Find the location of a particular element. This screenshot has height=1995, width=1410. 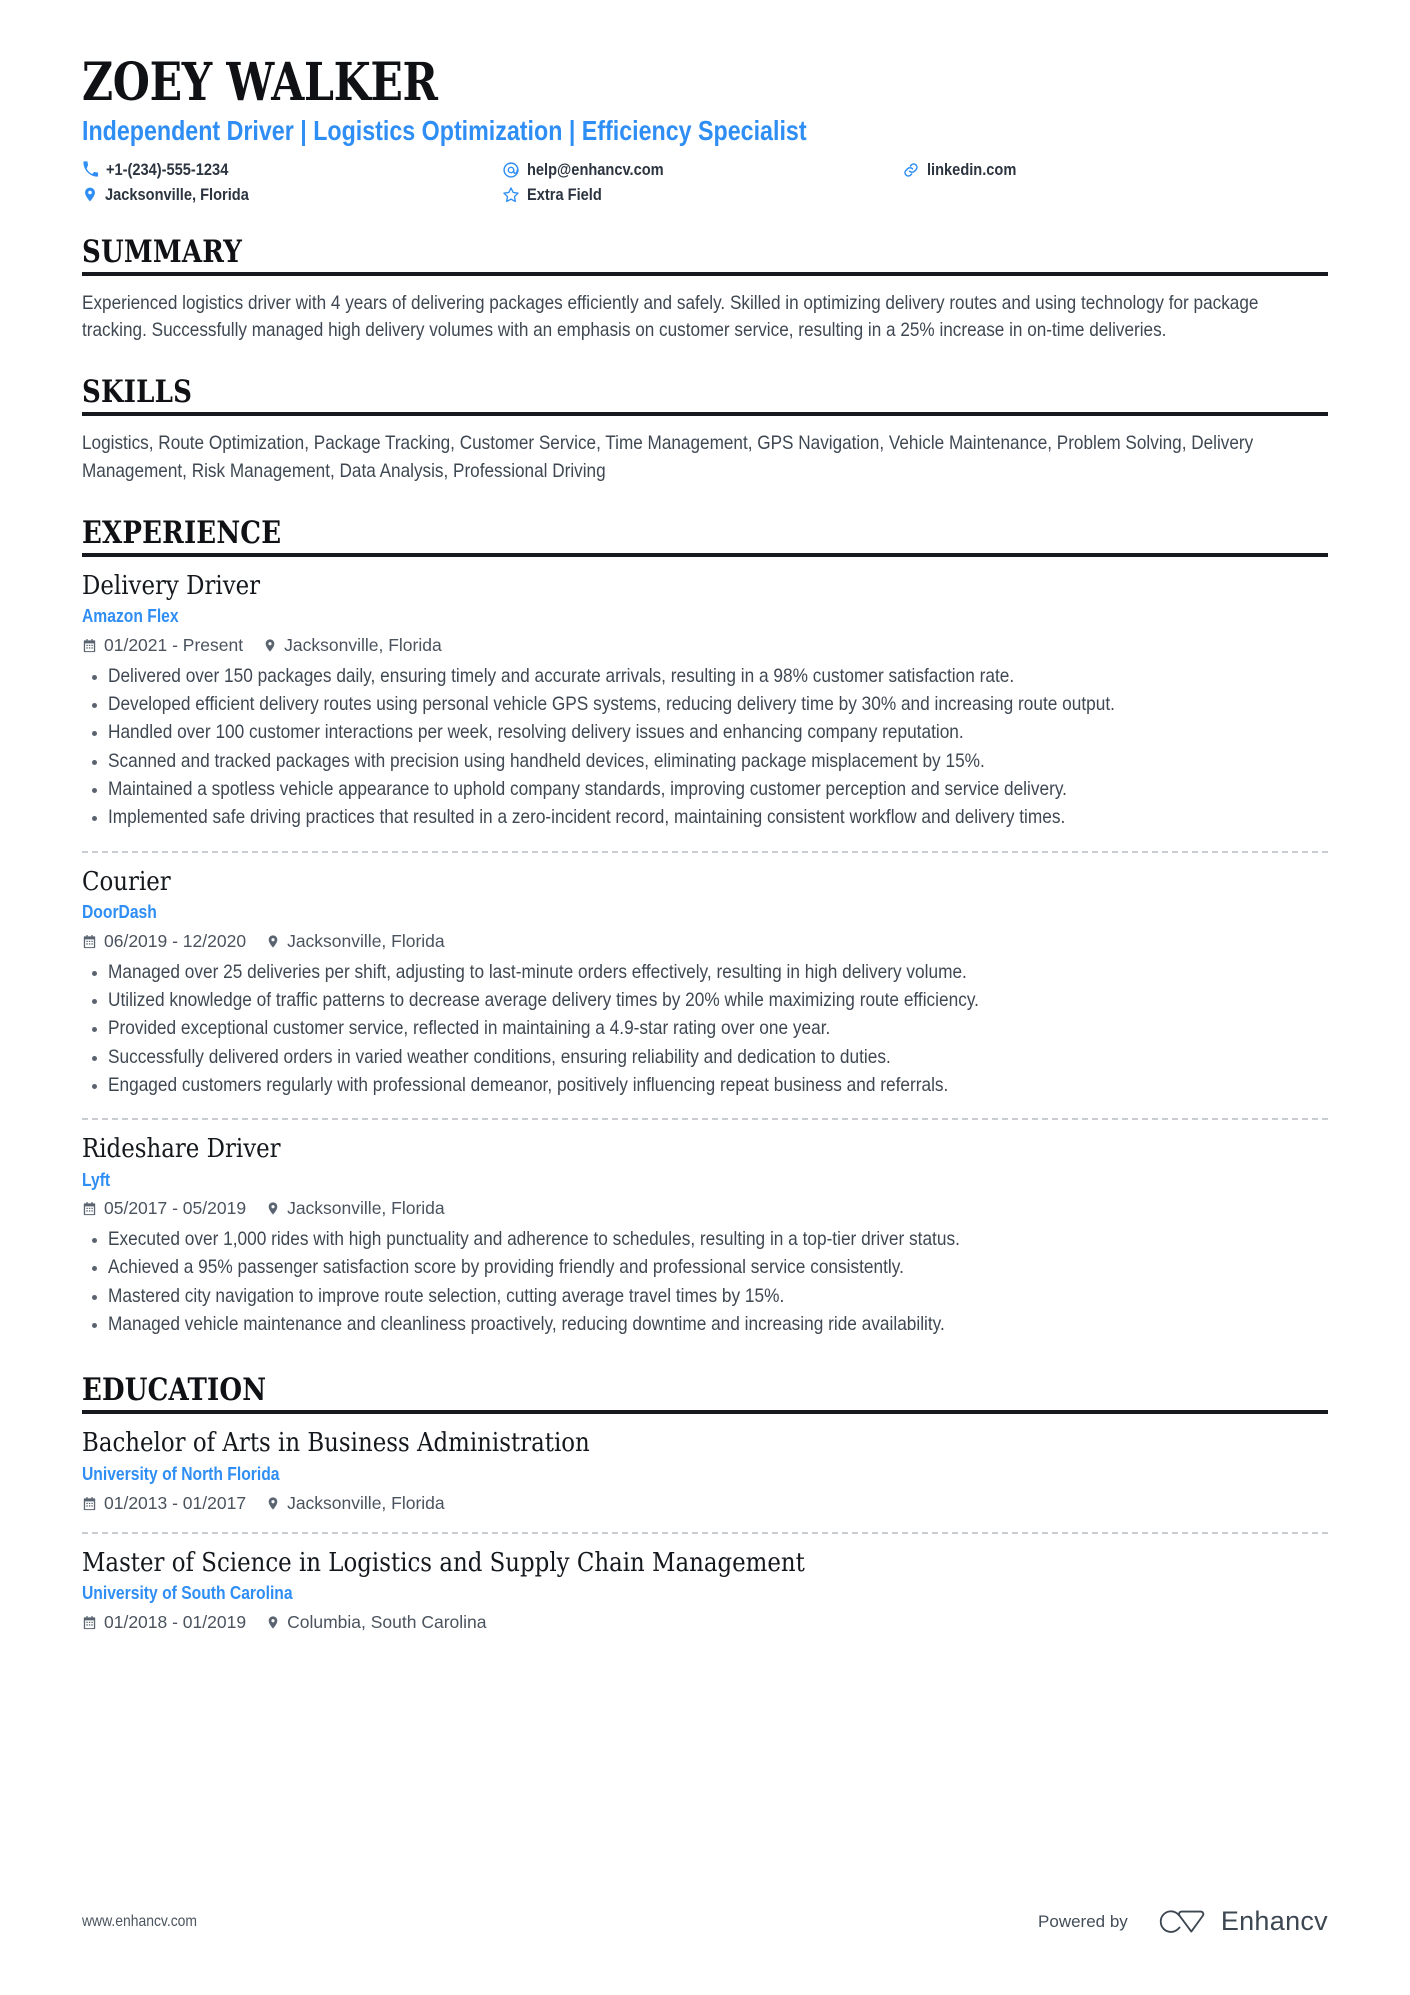

contact-phone-text: +1-(234)-555-1234 is located at coordinates (167, 169).